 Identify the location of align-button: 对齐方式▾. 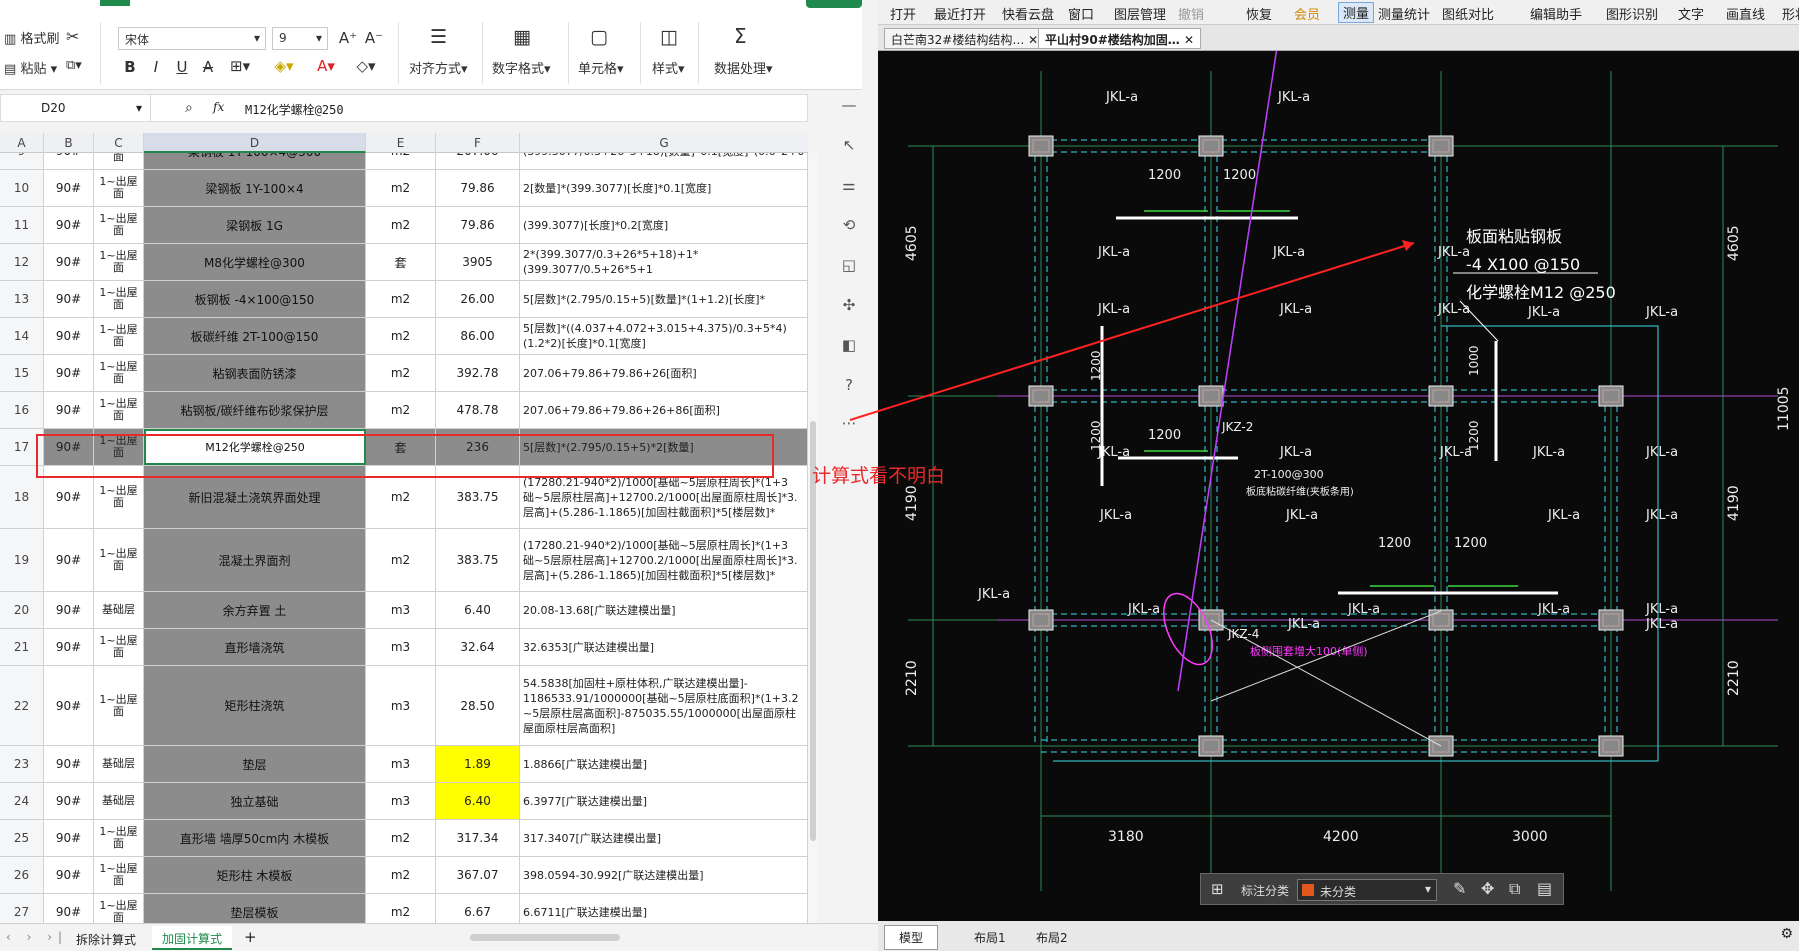
(438, 67).